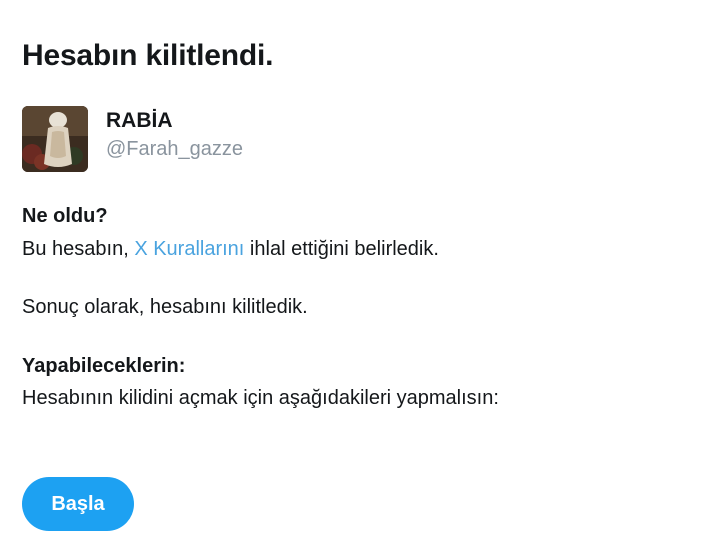  I want to click on profile-photo-icon, so click(55, 139).